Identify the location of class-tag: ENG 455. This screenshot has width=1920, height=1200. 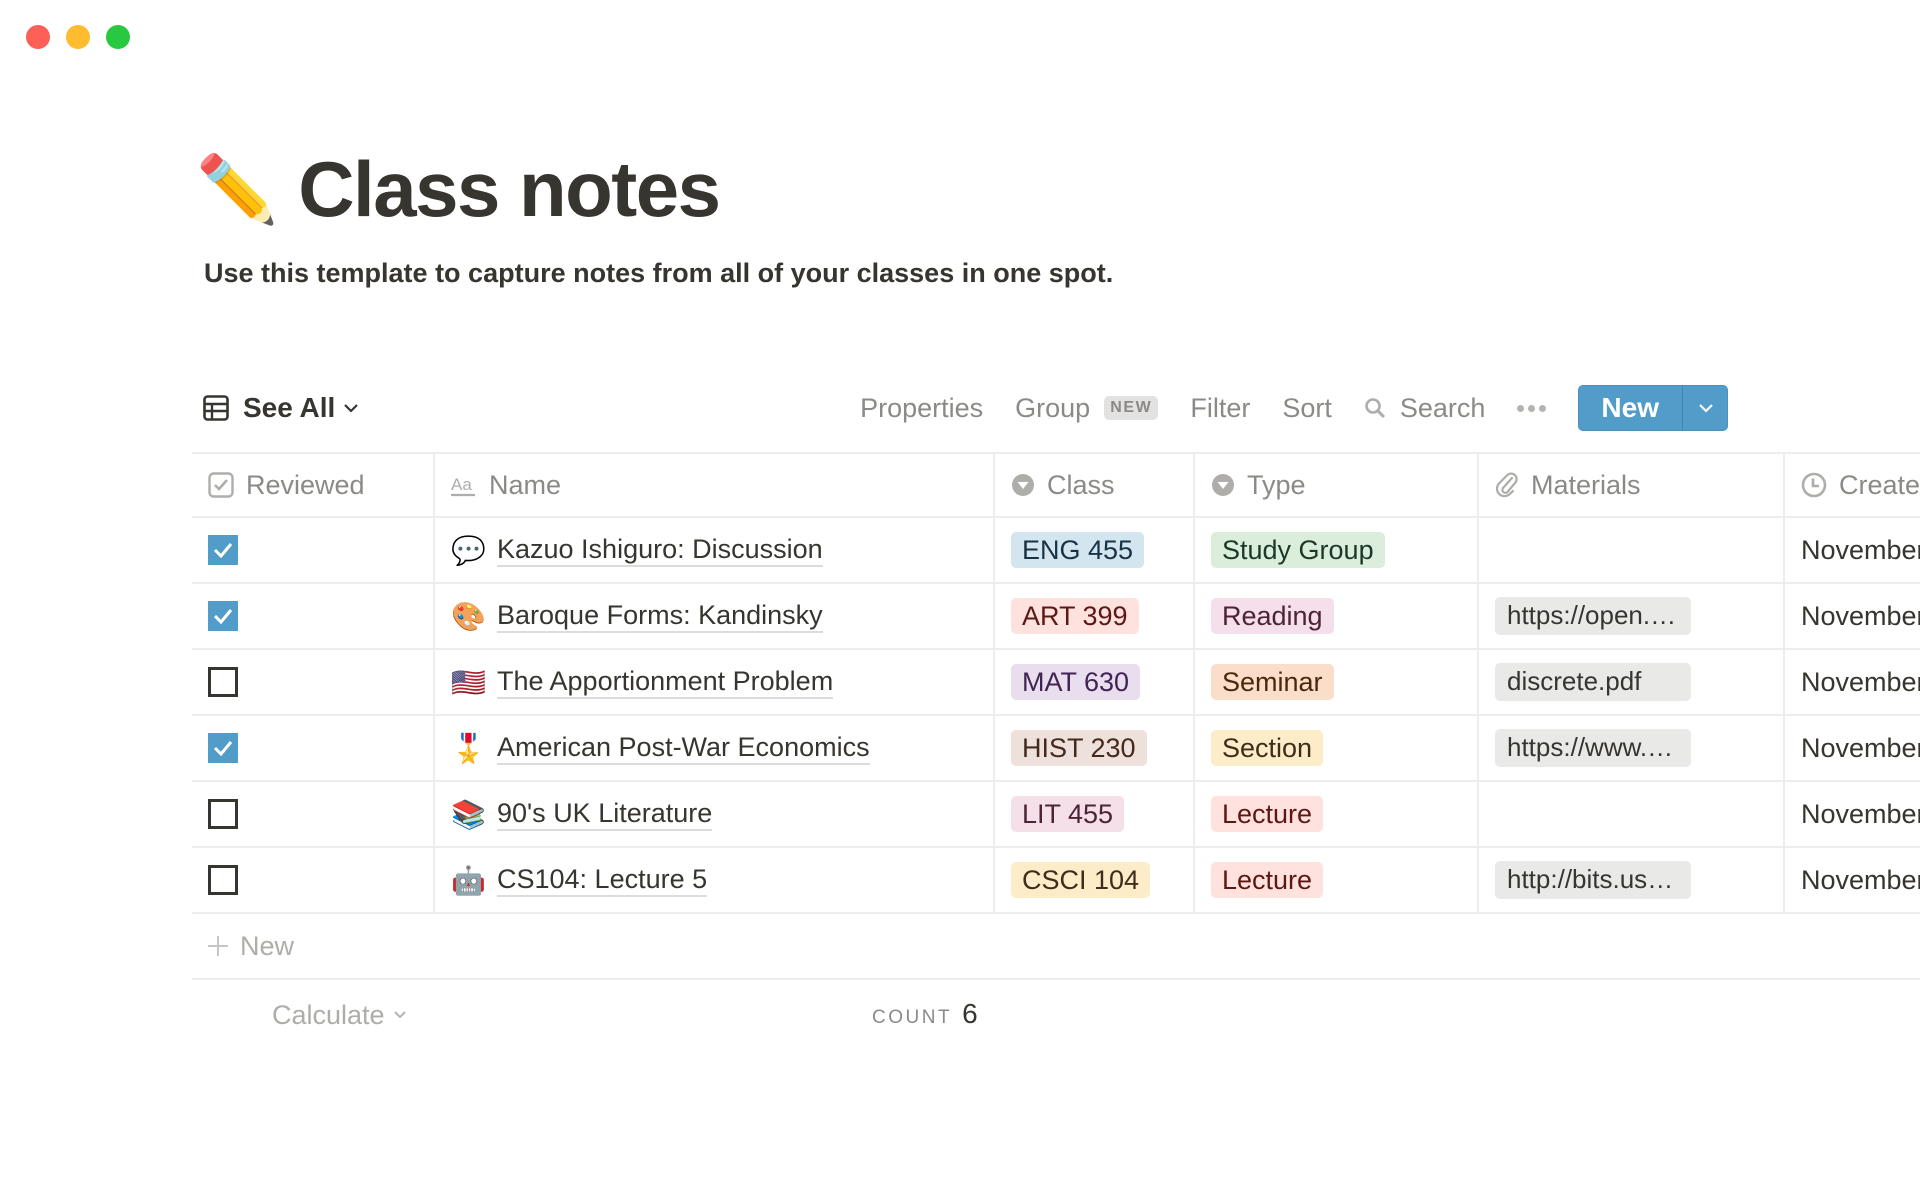
(1078, 550).